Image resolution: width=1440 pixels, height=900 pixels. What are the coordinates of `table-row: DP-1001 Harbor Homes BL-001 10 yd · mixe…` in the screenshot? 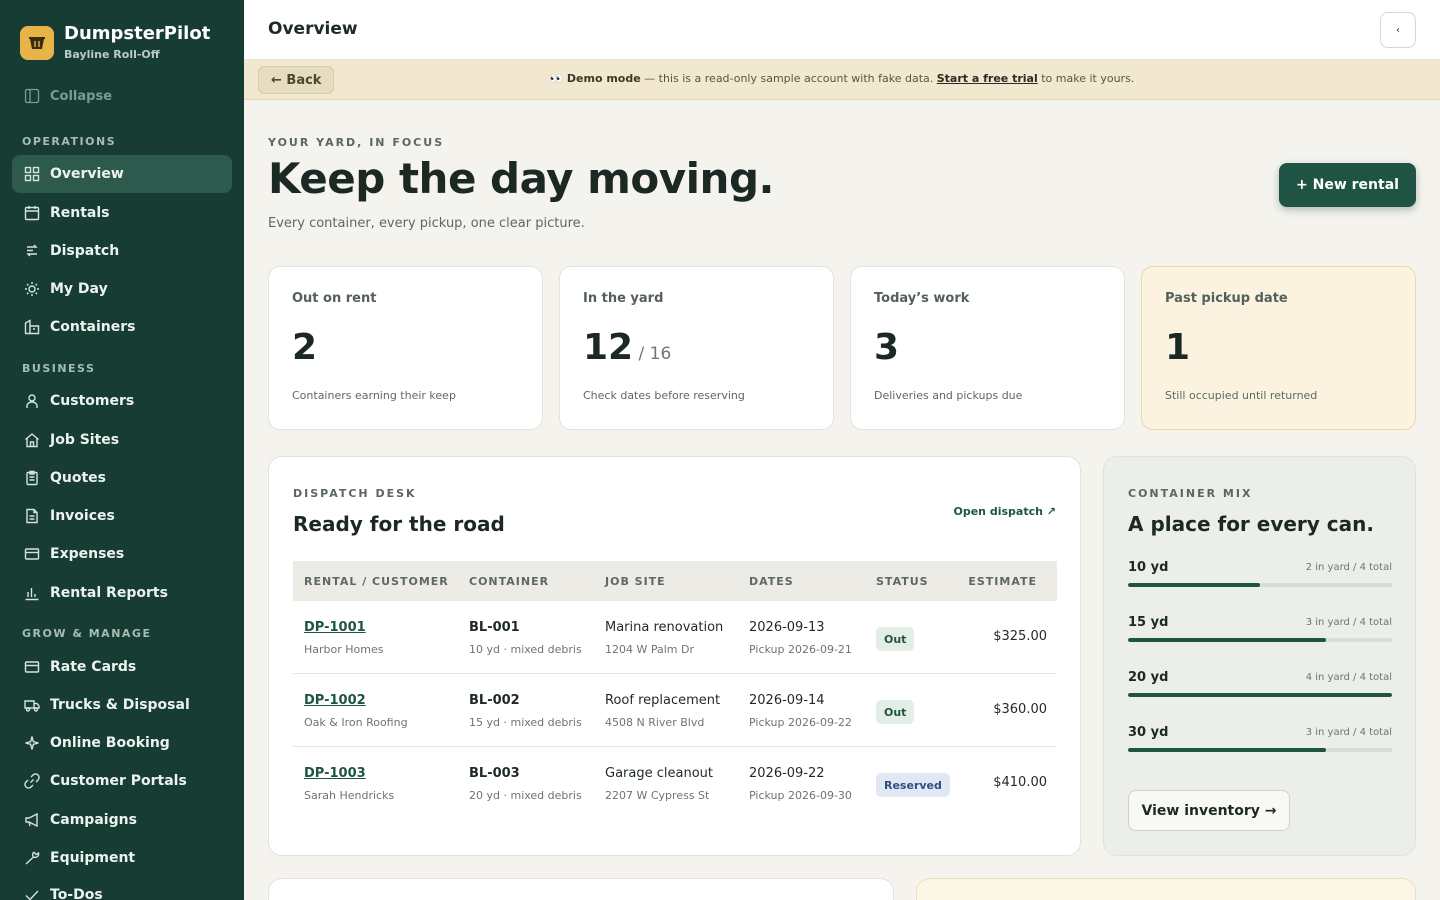 It's located at (675, 637).